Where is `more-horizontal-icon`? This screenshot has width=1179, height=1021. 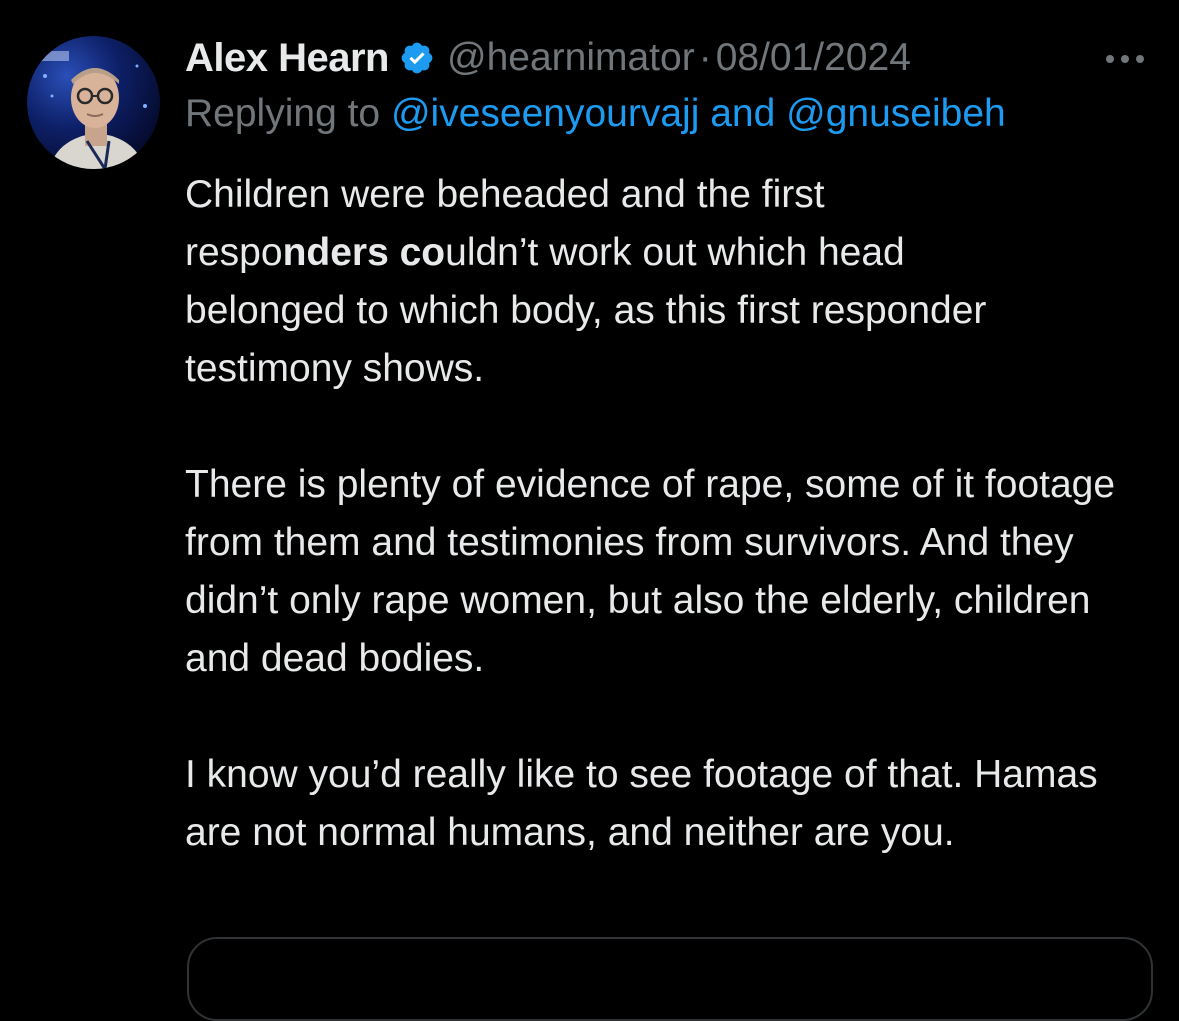 more-horizontal-icon is located at coordinates (1125, 59).